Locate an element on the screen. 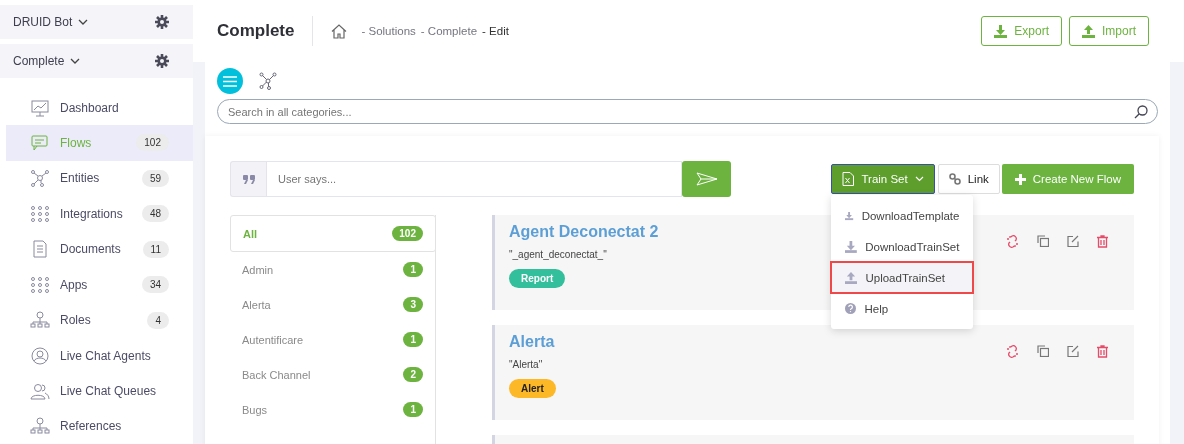 The image size is (1184, 444). sidebar-item: Live Chat Queues is located at coordinates (99, 391).